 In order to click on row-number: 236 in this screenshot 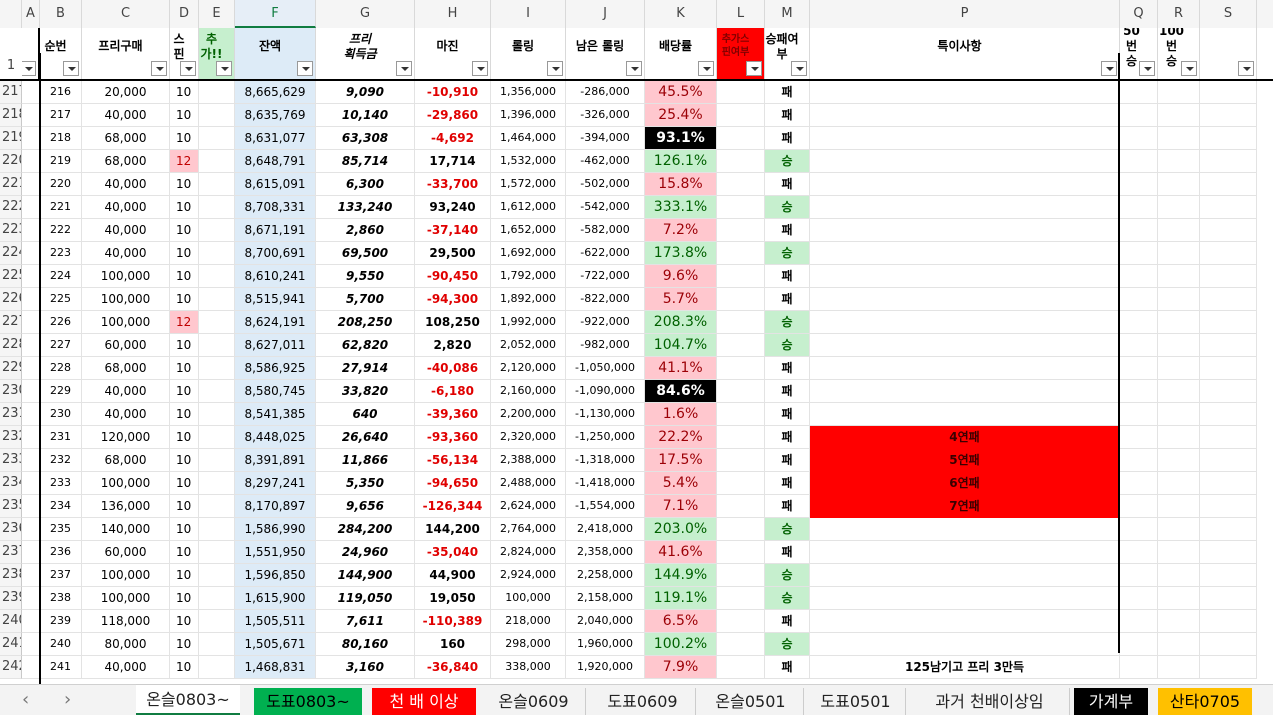, I will do `click(11, 529)`.